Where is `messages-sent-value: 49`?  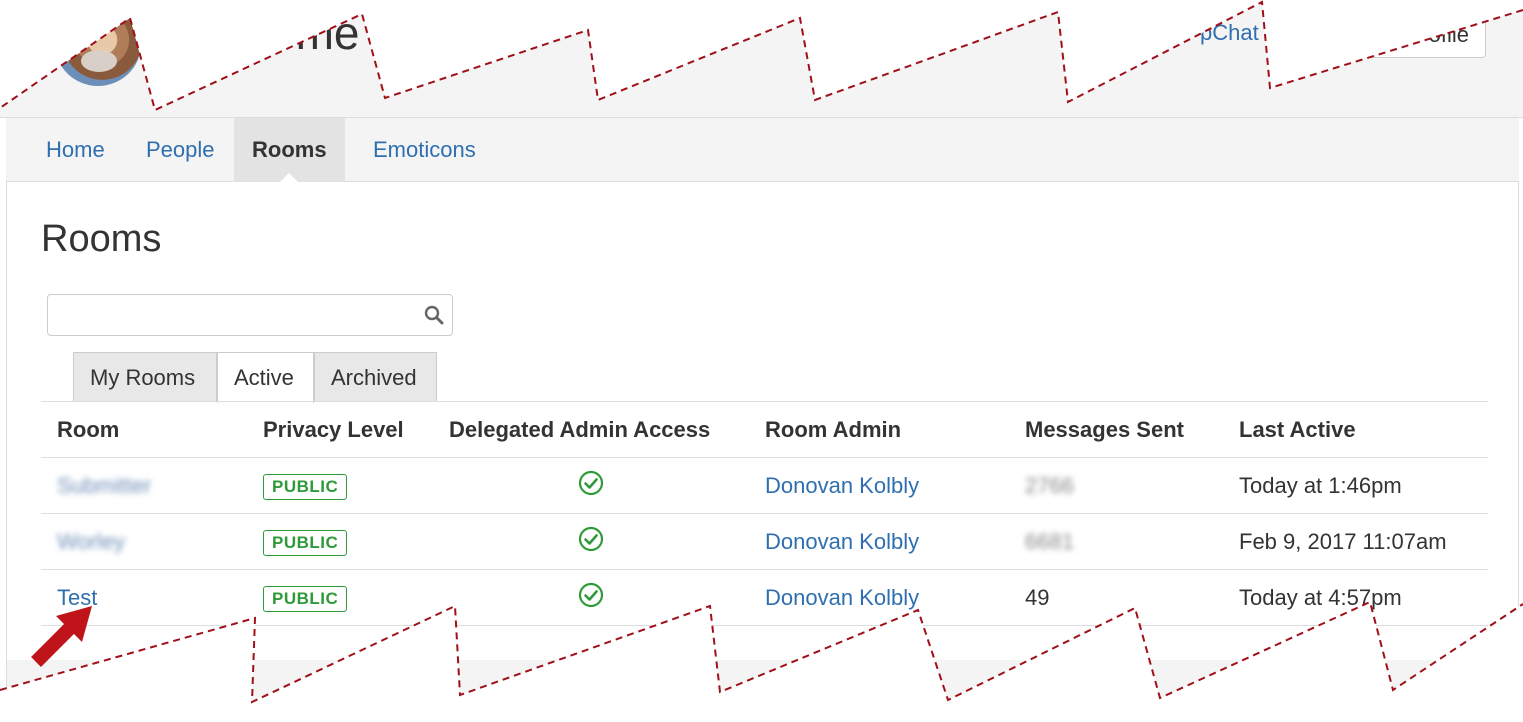 messages-sent-value: 49 is located at coordinates (1116, 597).